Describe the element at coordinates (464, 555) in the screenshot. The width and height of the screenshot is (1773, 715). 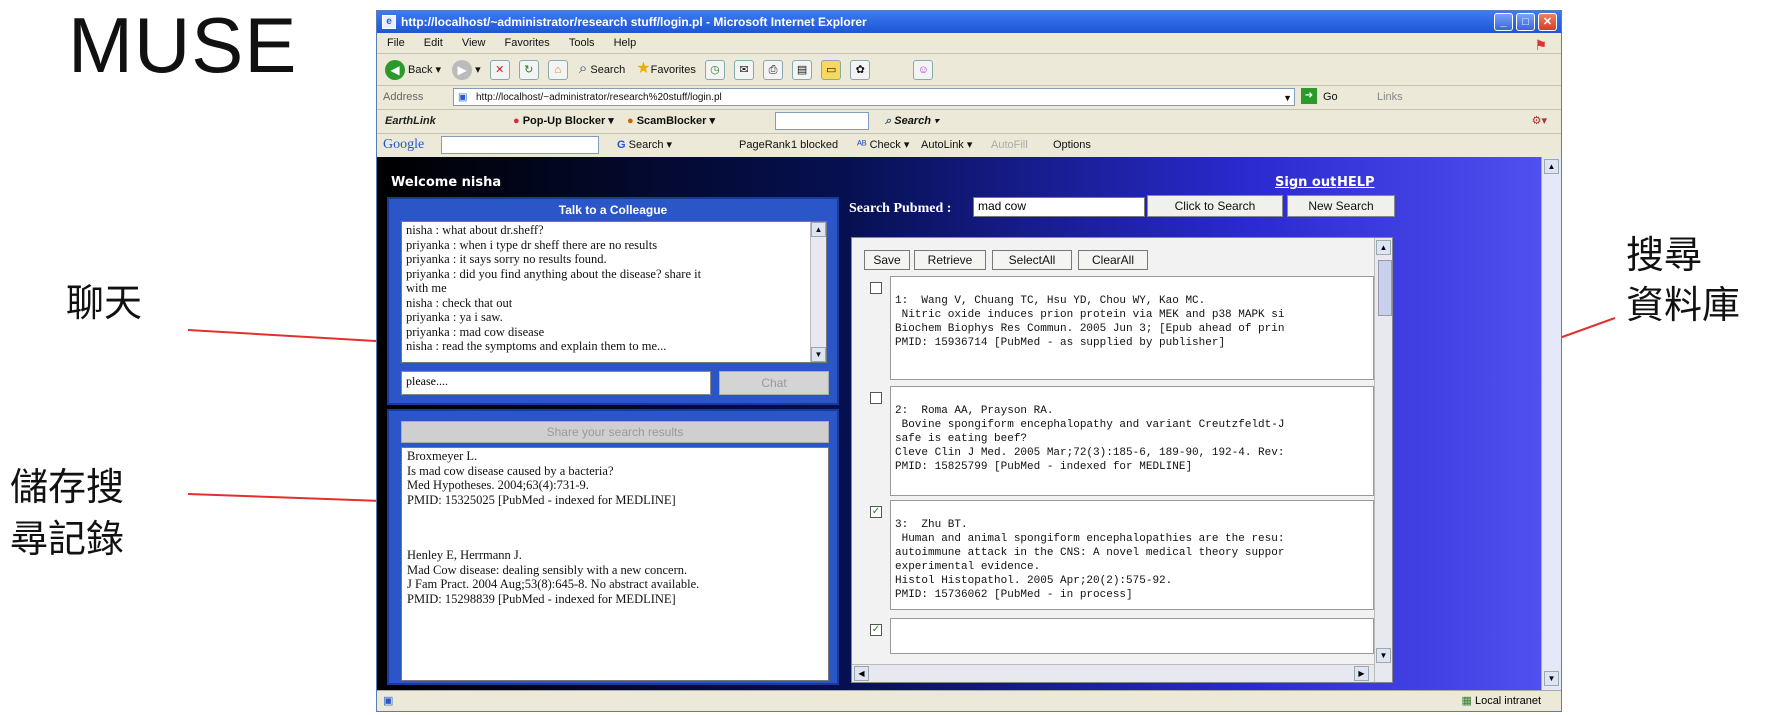
I see `saved-line: Henley E, Herrmann J.` at that location.